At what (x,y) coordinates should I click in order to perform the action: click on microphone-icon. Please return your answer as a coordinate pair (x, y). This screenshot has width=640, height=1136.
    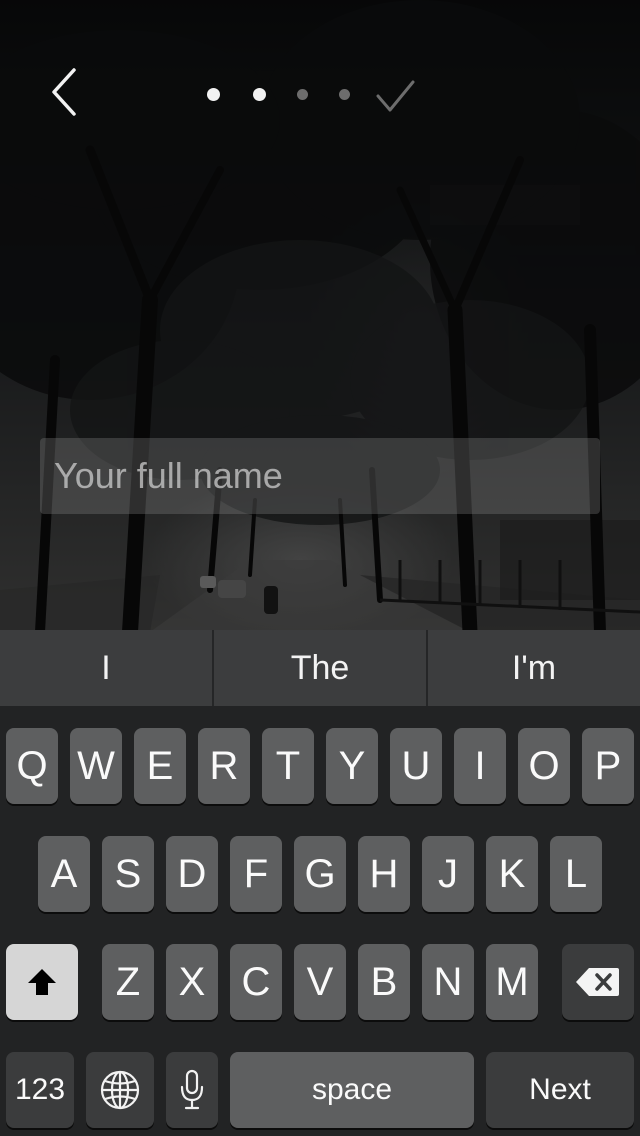
    Looking at the image, I should click on (192, 1089).